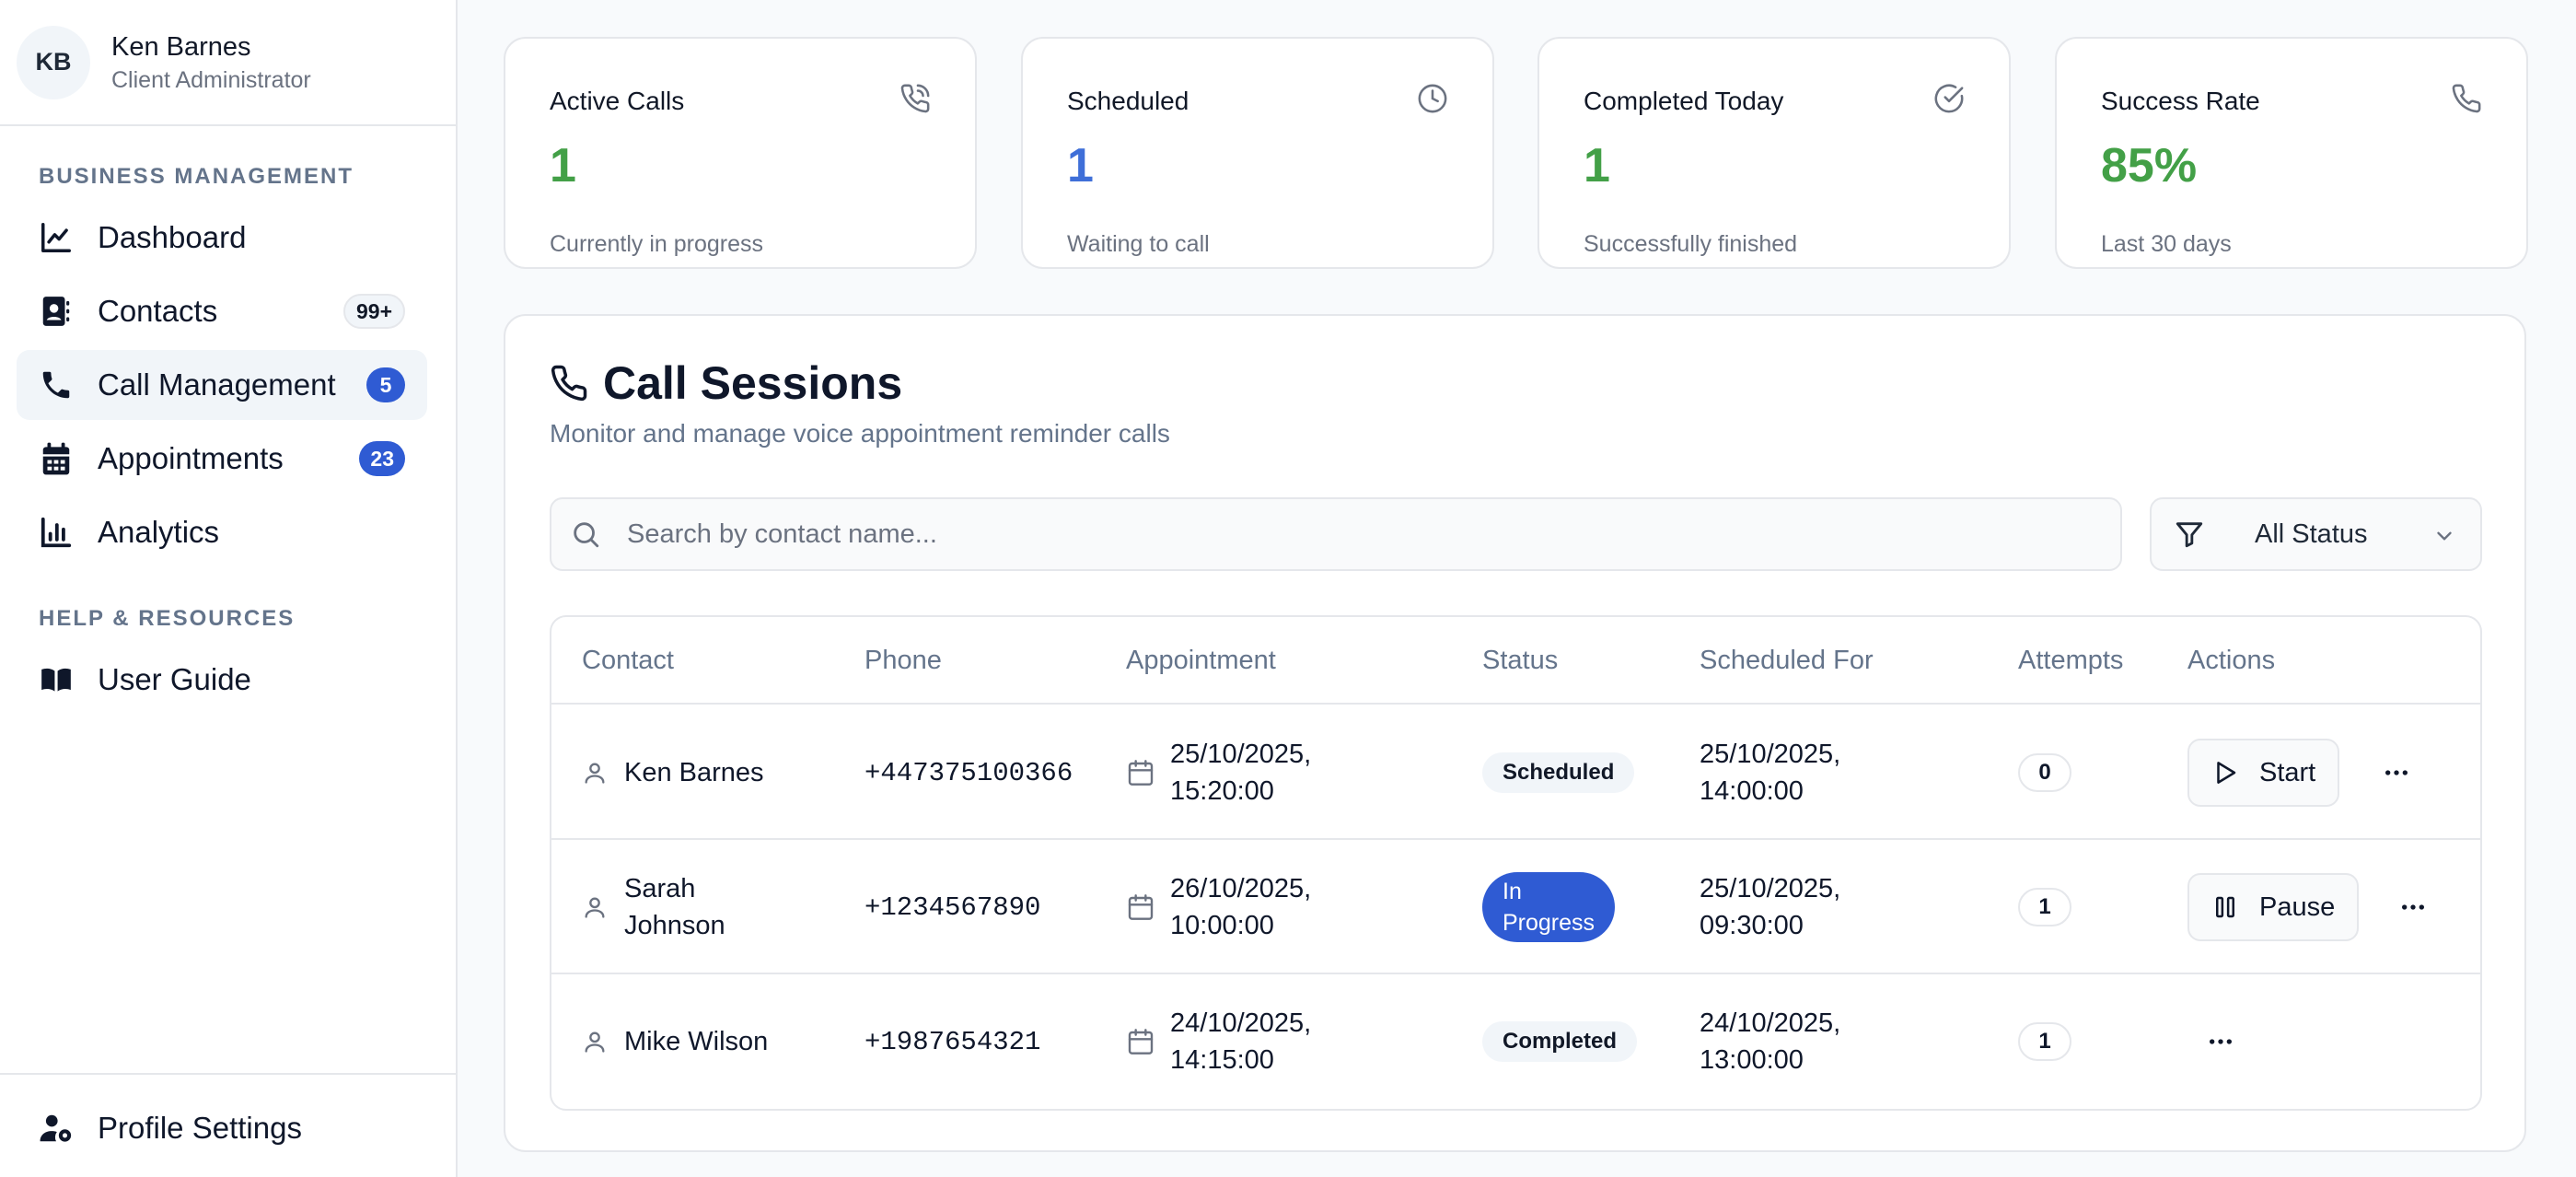 This screenshot has width=2576, height=1177. What do you see at coordinates (674, 925) in the screenshot?
I see `contact-last-name: Johnson` at bounding box center [674, 925].